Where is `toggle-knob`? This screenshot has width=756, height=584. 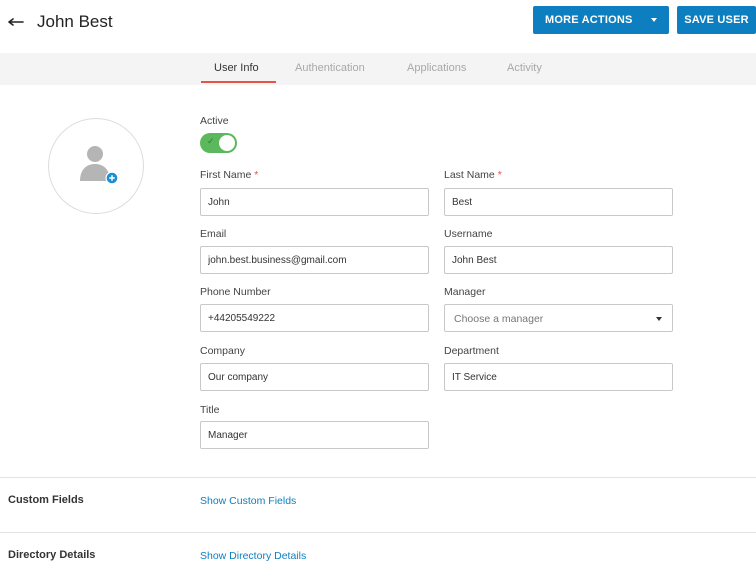
toggle-knob is located at coordinates (227, 143).